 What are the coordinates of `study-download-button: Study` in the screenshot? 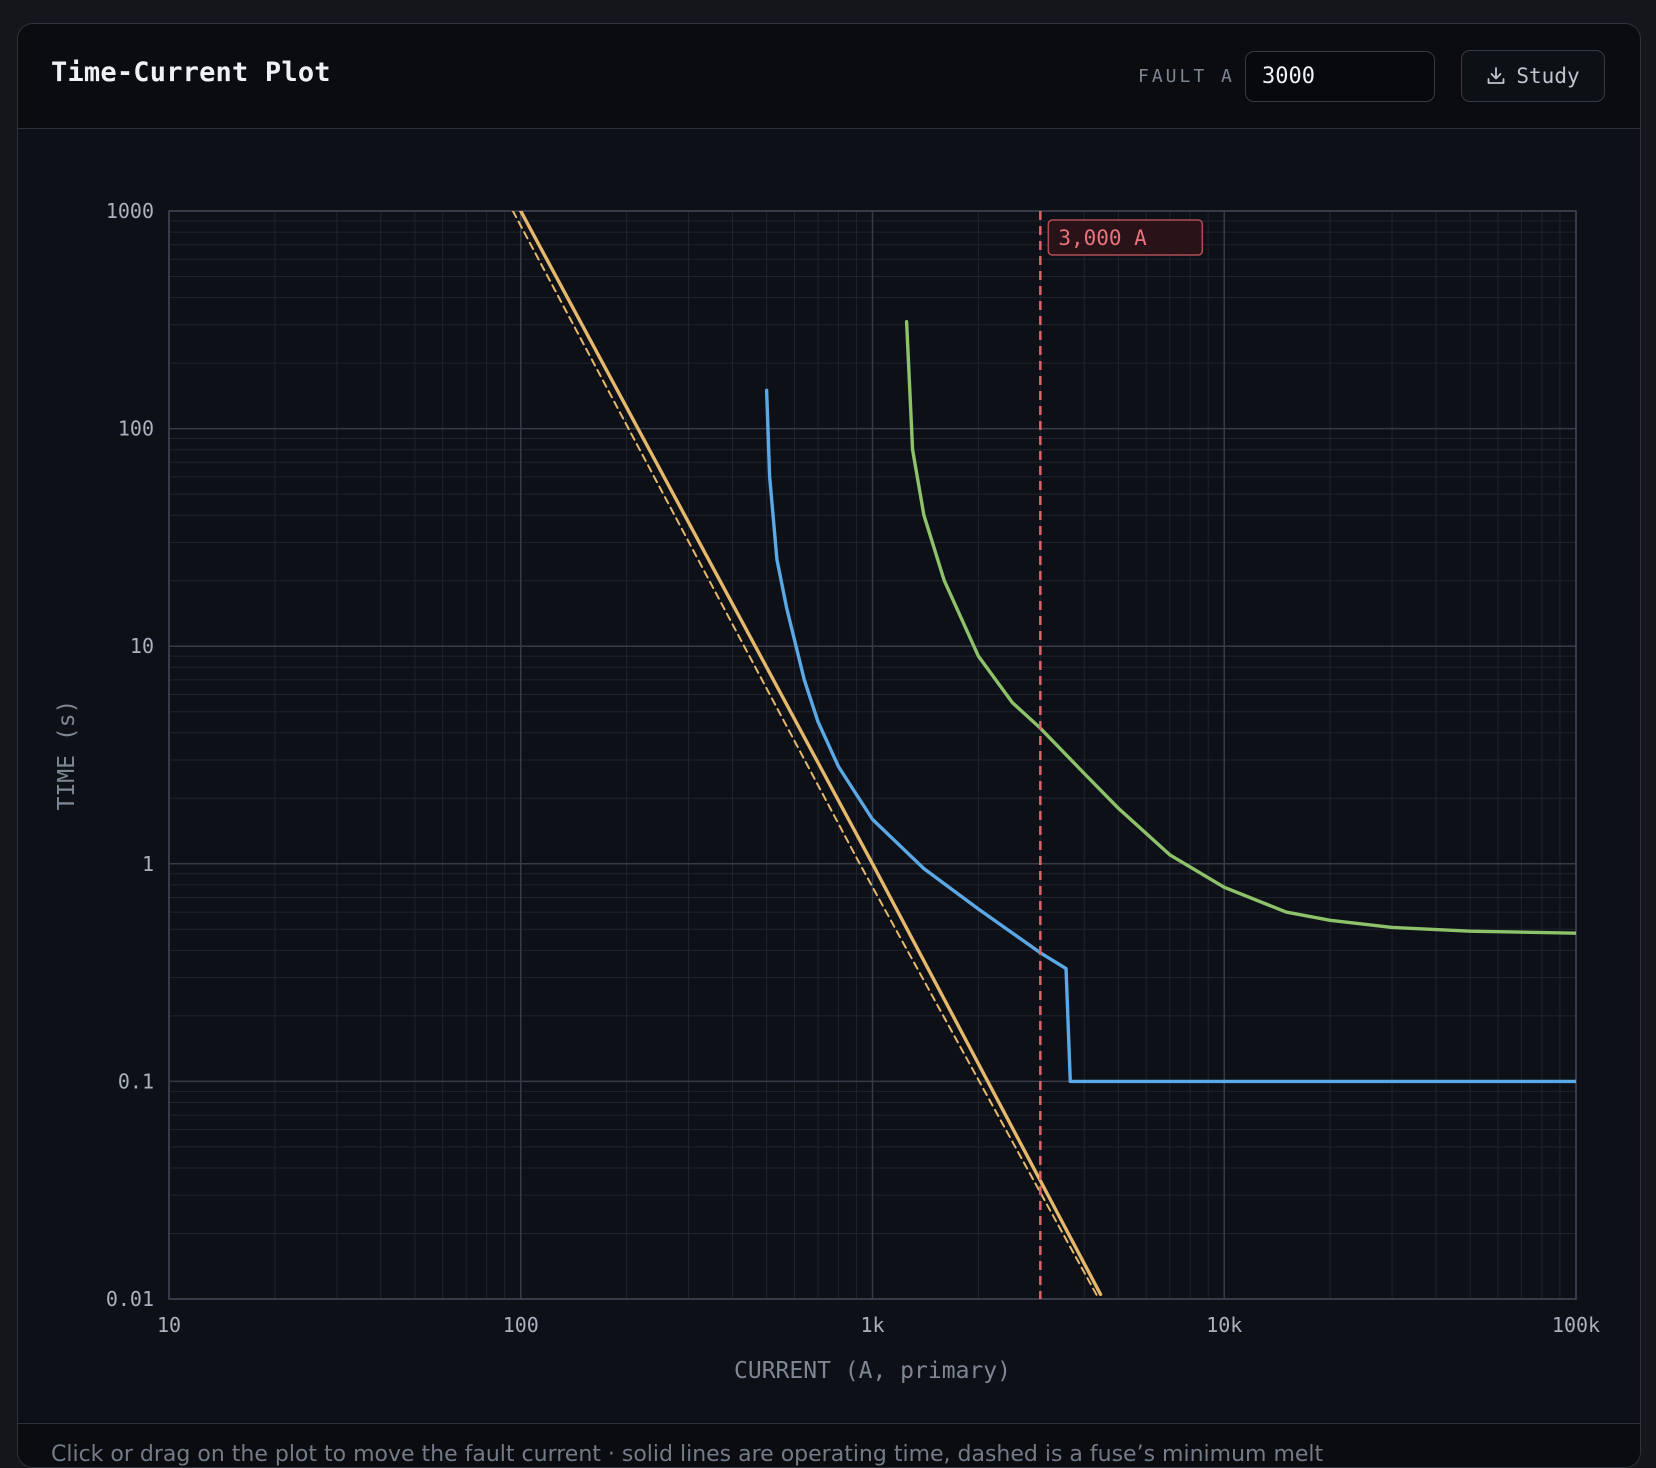 It's located at (1533, 76).